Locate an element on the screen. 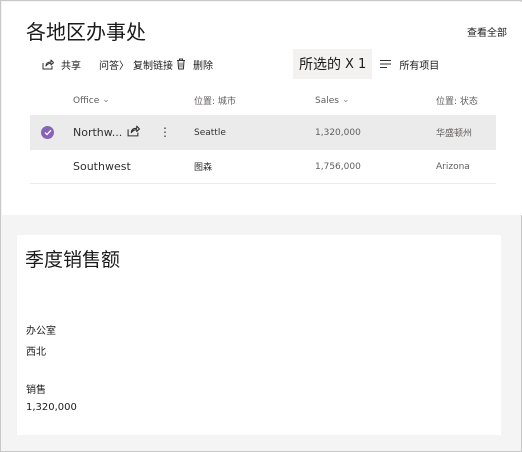 This screenshot has width=522, height=452. checkmark-icon is located at coordinates (47, 132).